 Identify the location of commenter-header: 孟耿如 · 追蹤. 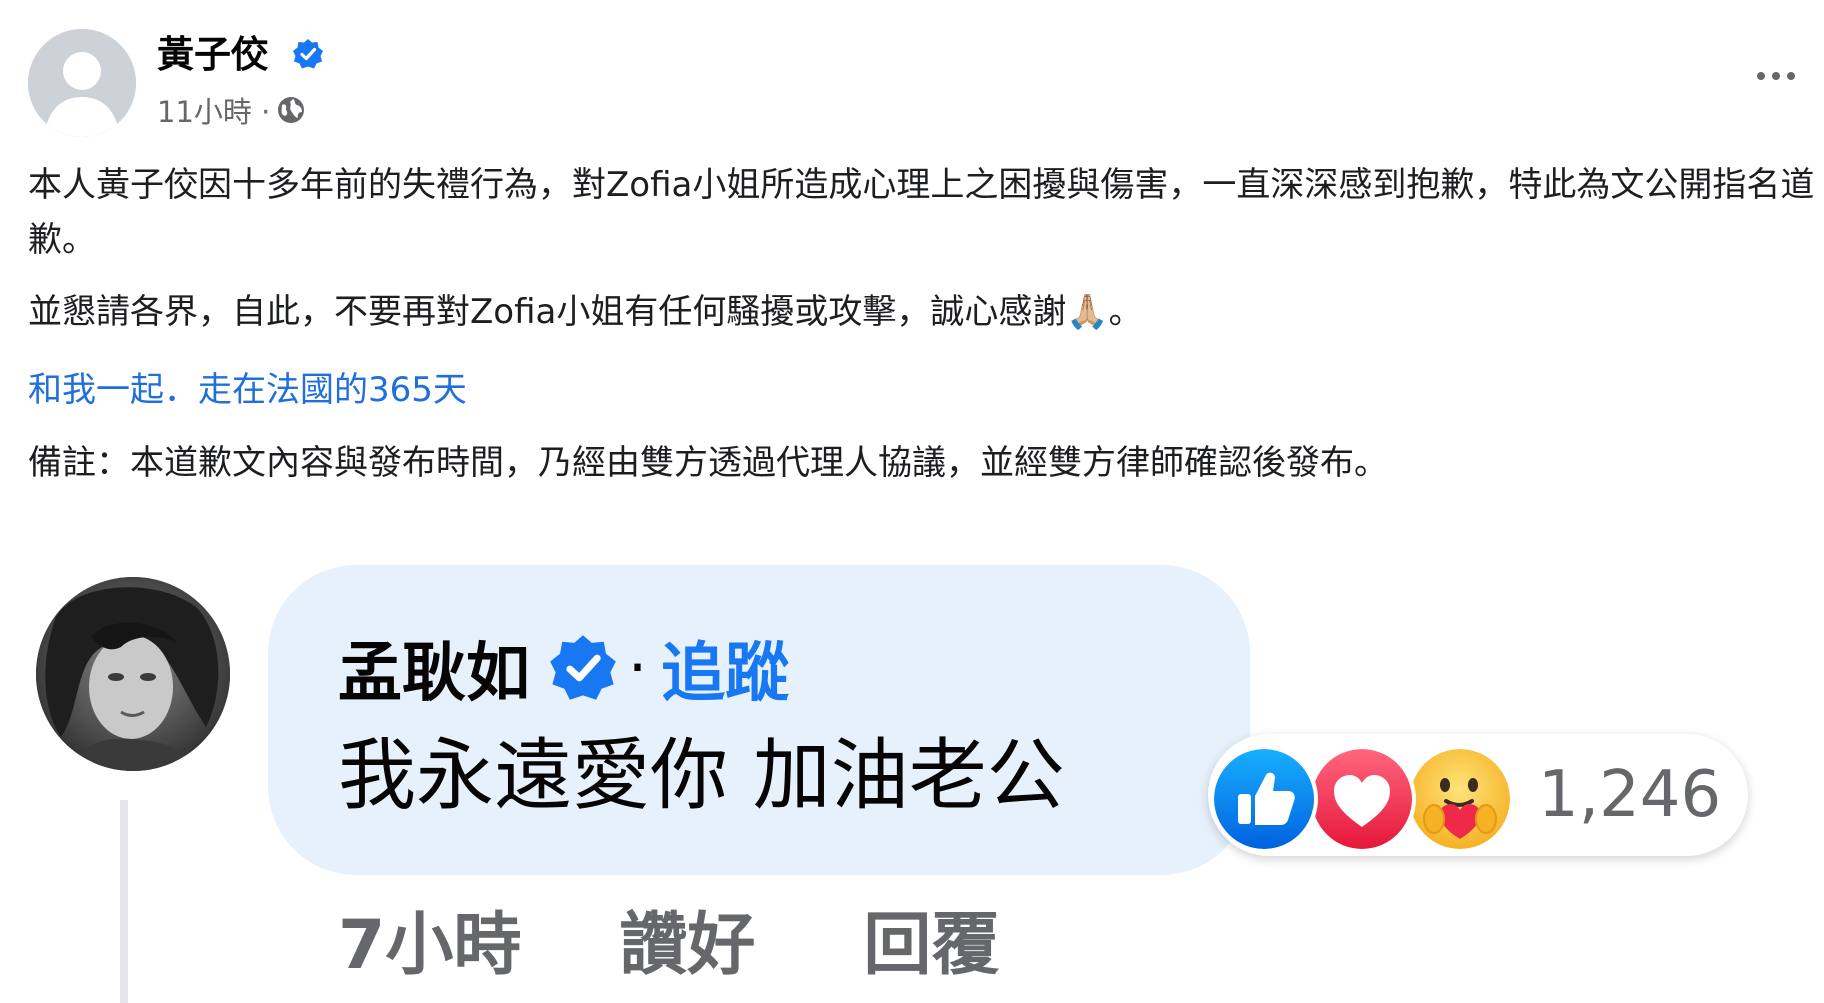
(563, 669).